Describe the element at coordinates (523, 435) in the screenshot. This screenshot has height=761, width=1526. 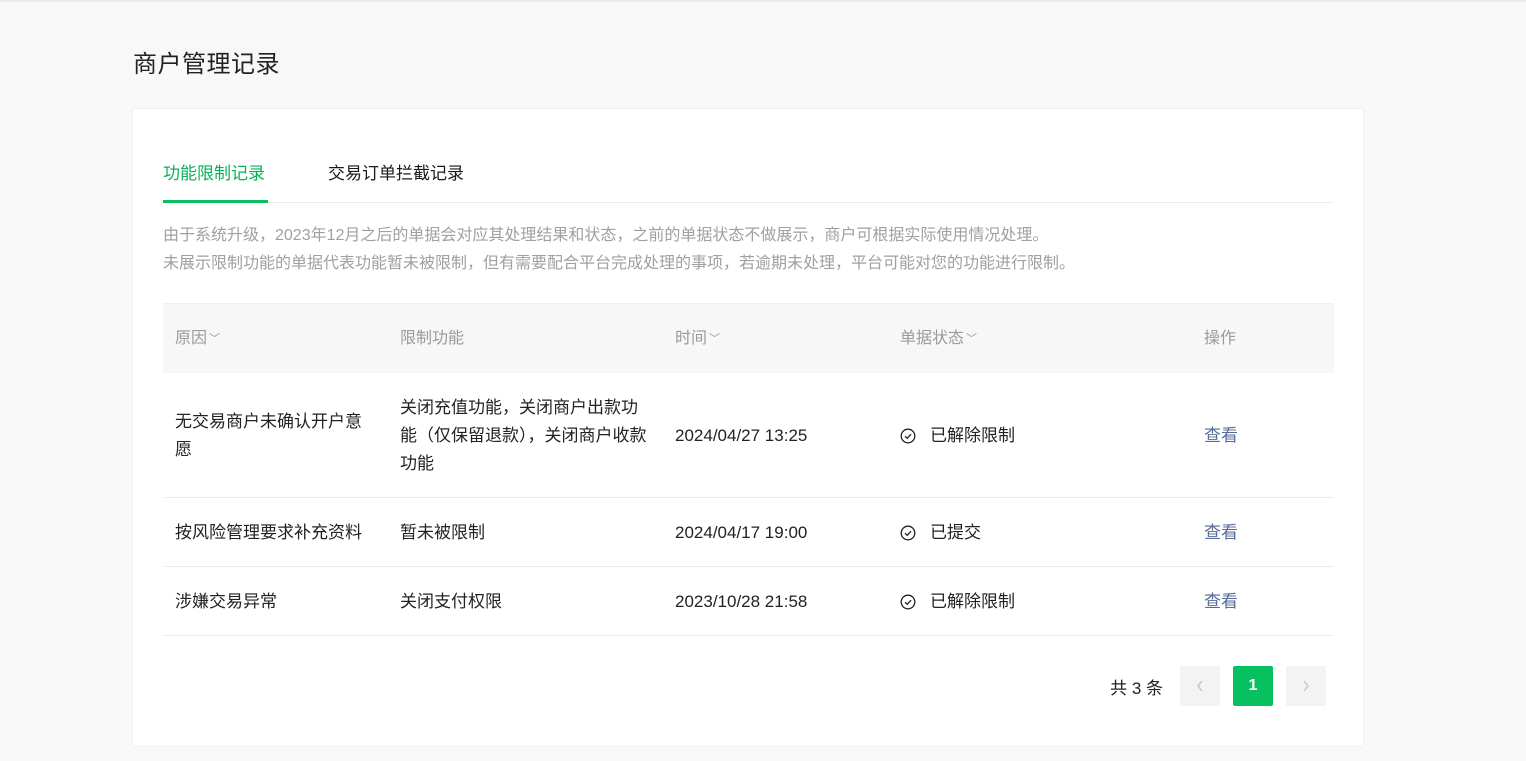
I see `cell-function: 关闭充值功能，关闭商户出款功能（仅保留退款），关闭商户收款功能` at that location.